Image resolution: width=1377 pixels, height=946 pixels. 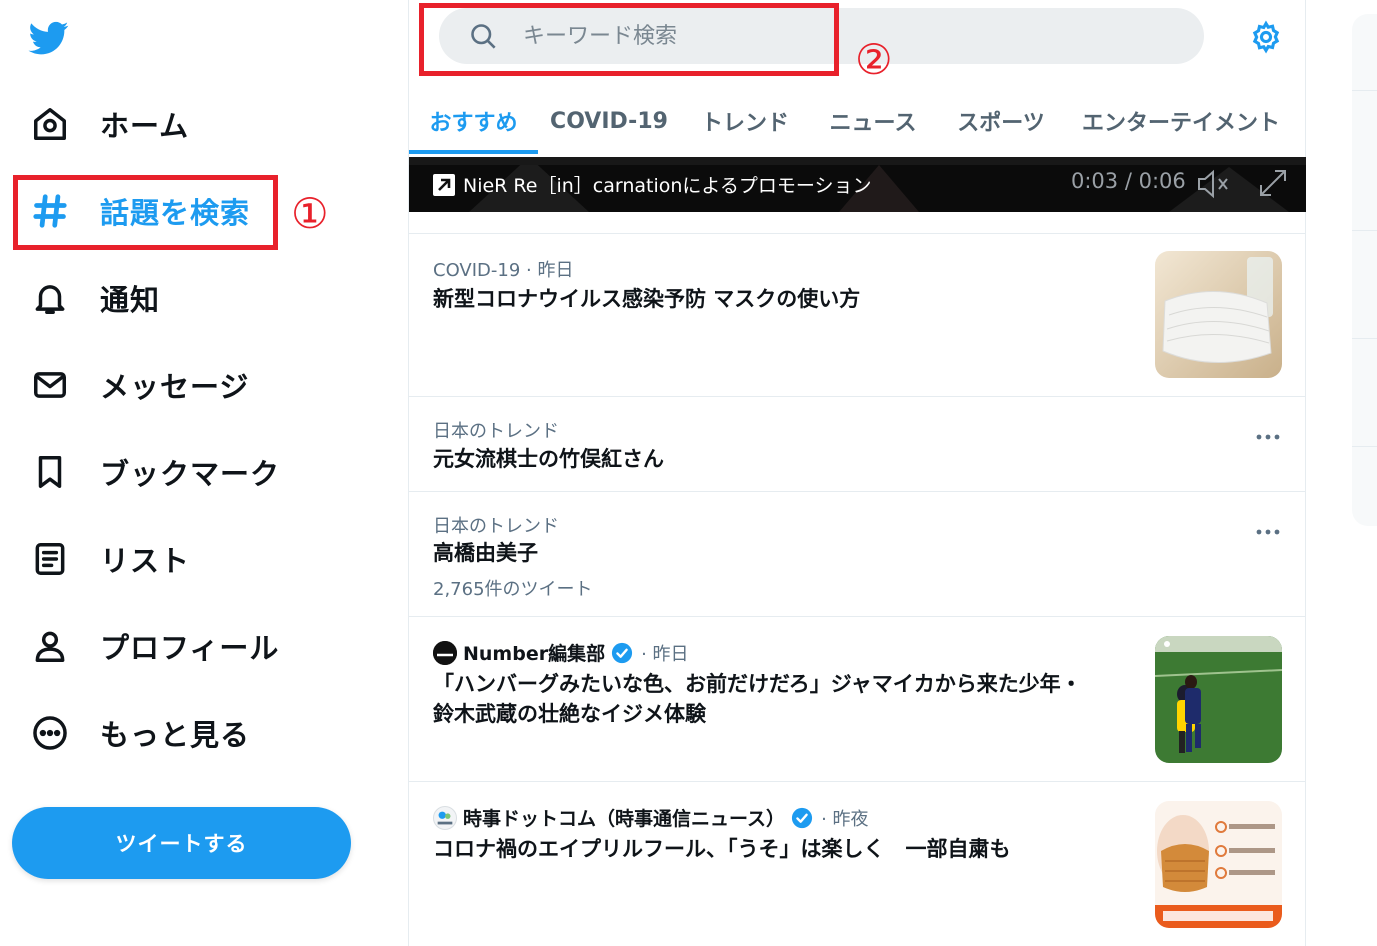 I want to click on soccer-thumbnail-image, so click(x=1218, y=699).